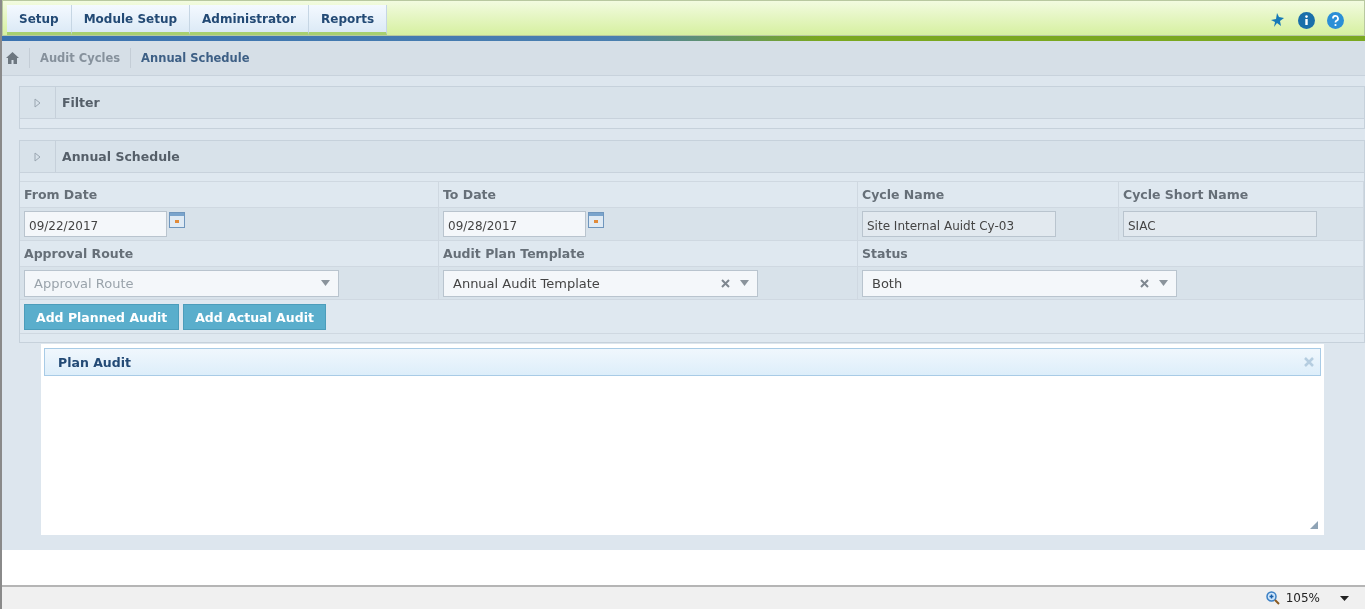 Image resolution: width=1365 pixels, height=609 pixels. I want to click on info-icon, so click(1306, 20).